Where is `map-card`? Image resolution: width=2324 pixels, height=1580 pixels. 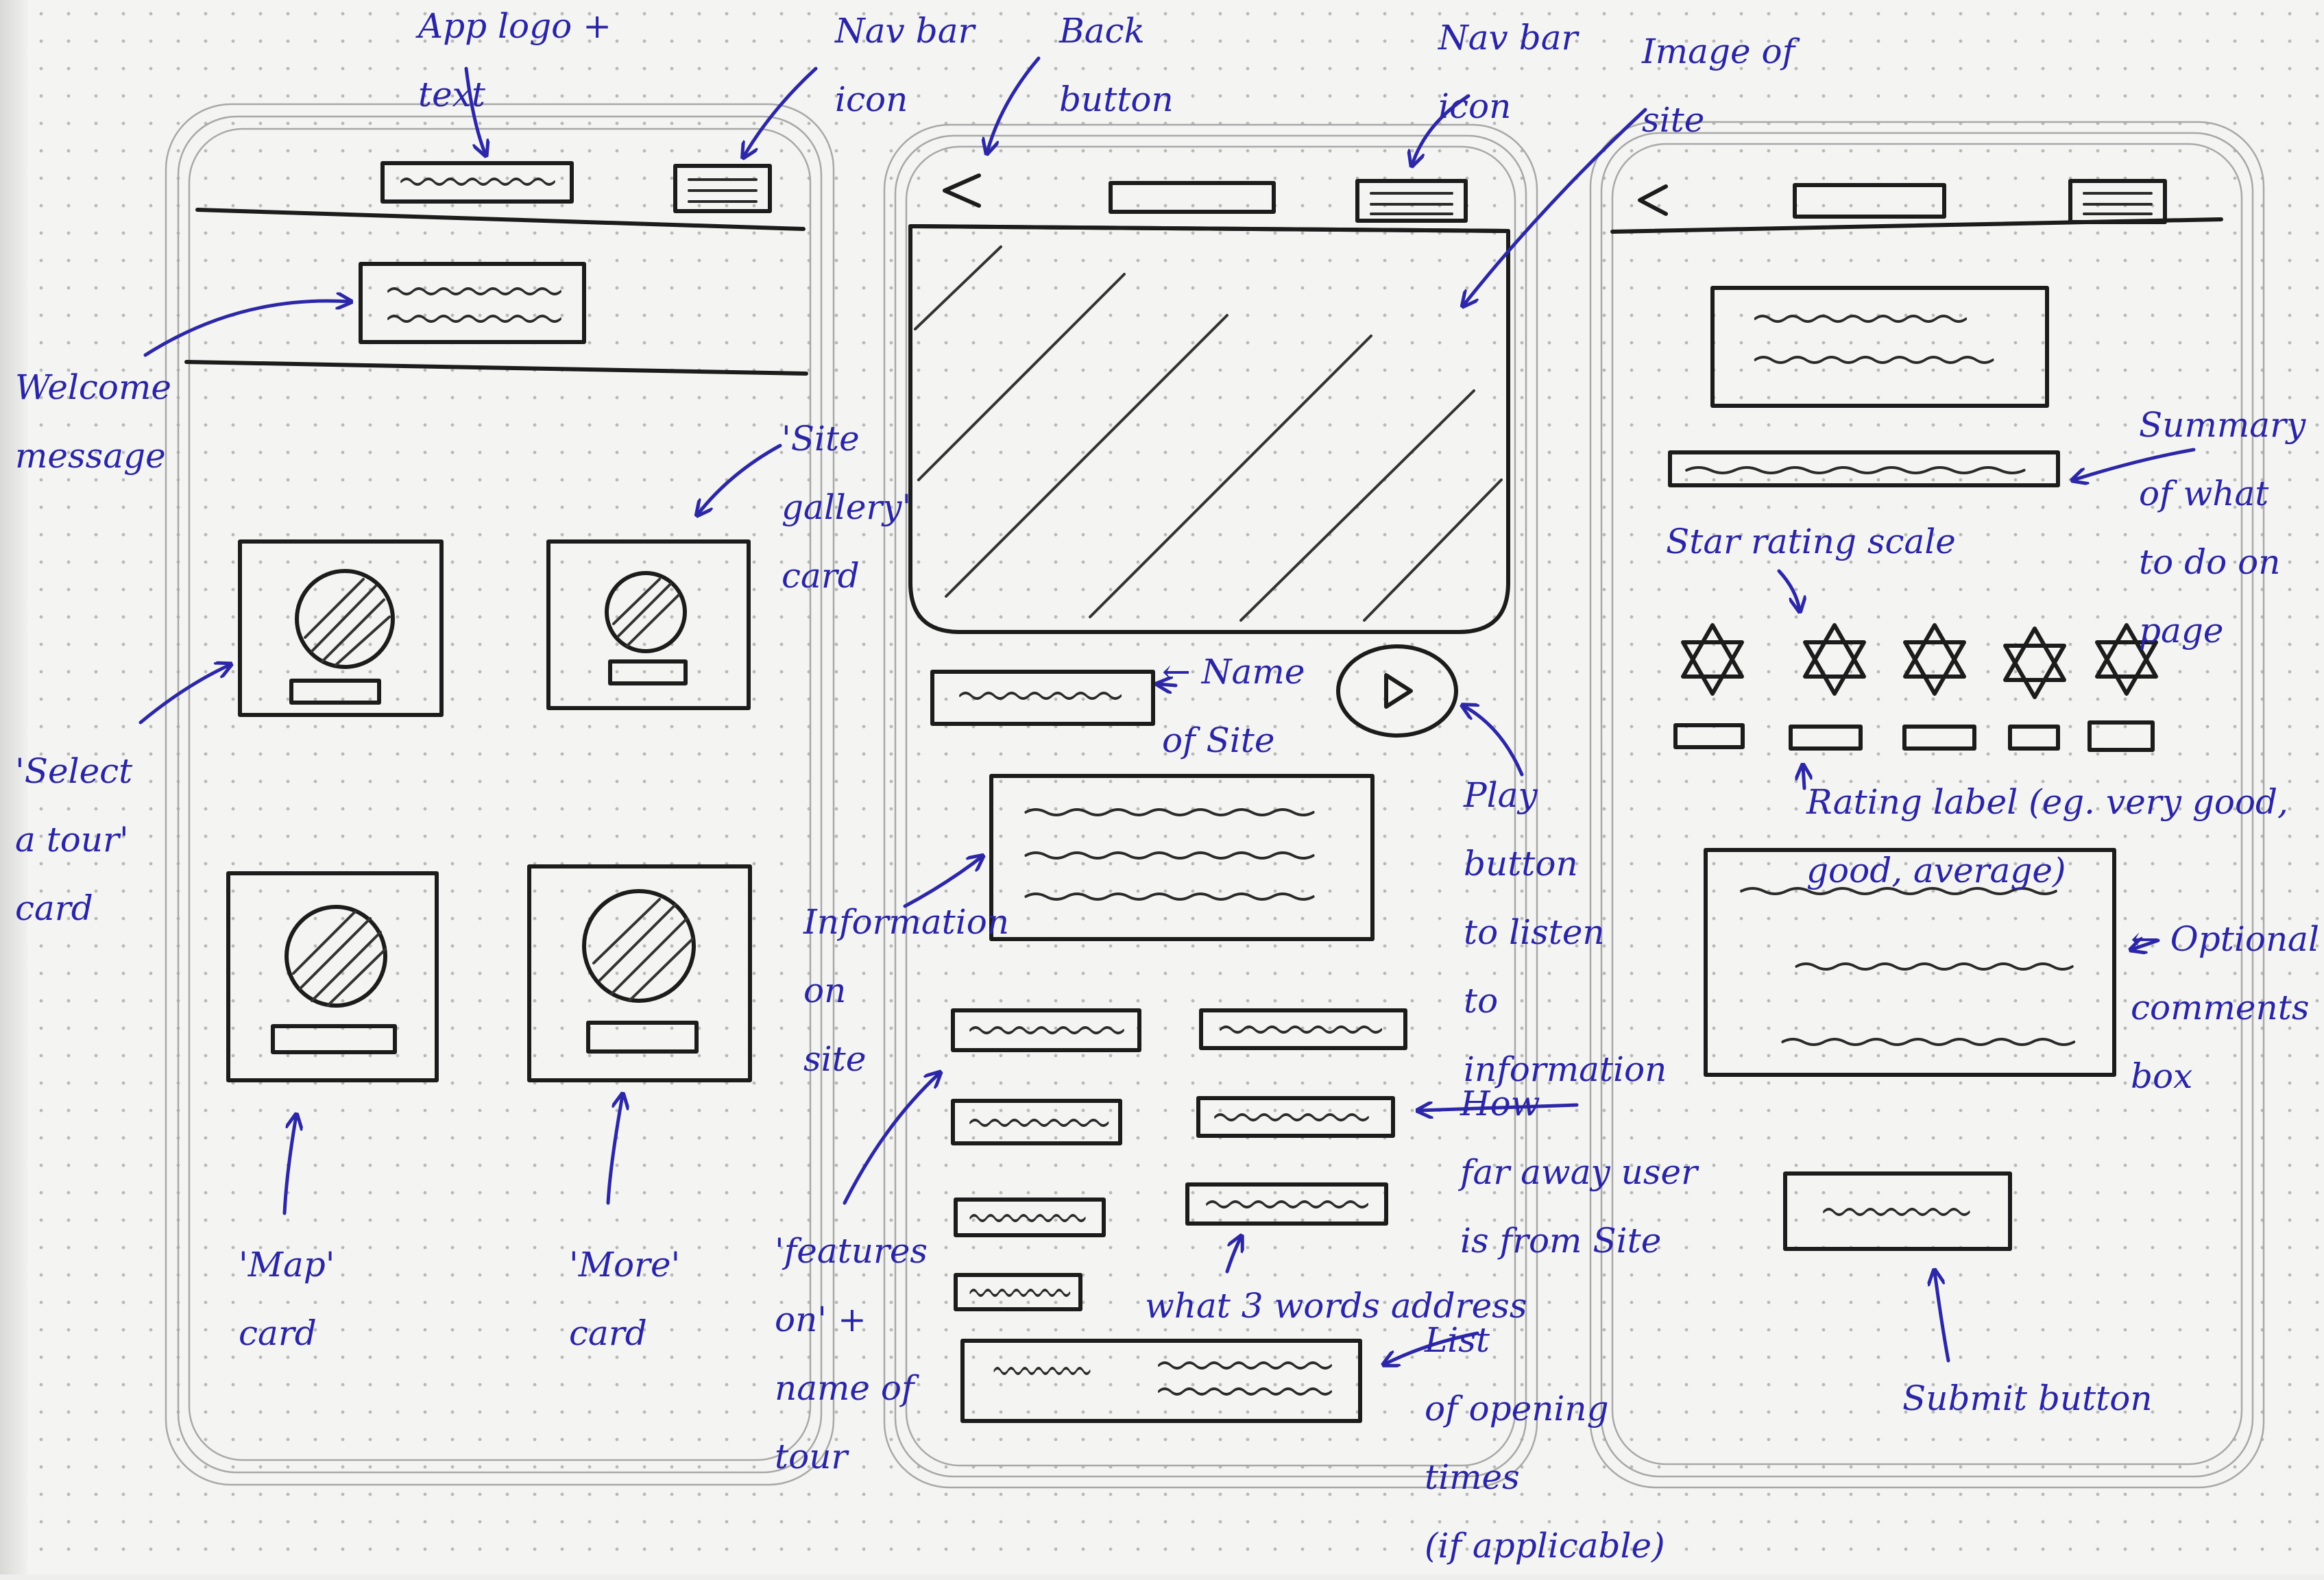
map-card is located at coordinates (332, 977).